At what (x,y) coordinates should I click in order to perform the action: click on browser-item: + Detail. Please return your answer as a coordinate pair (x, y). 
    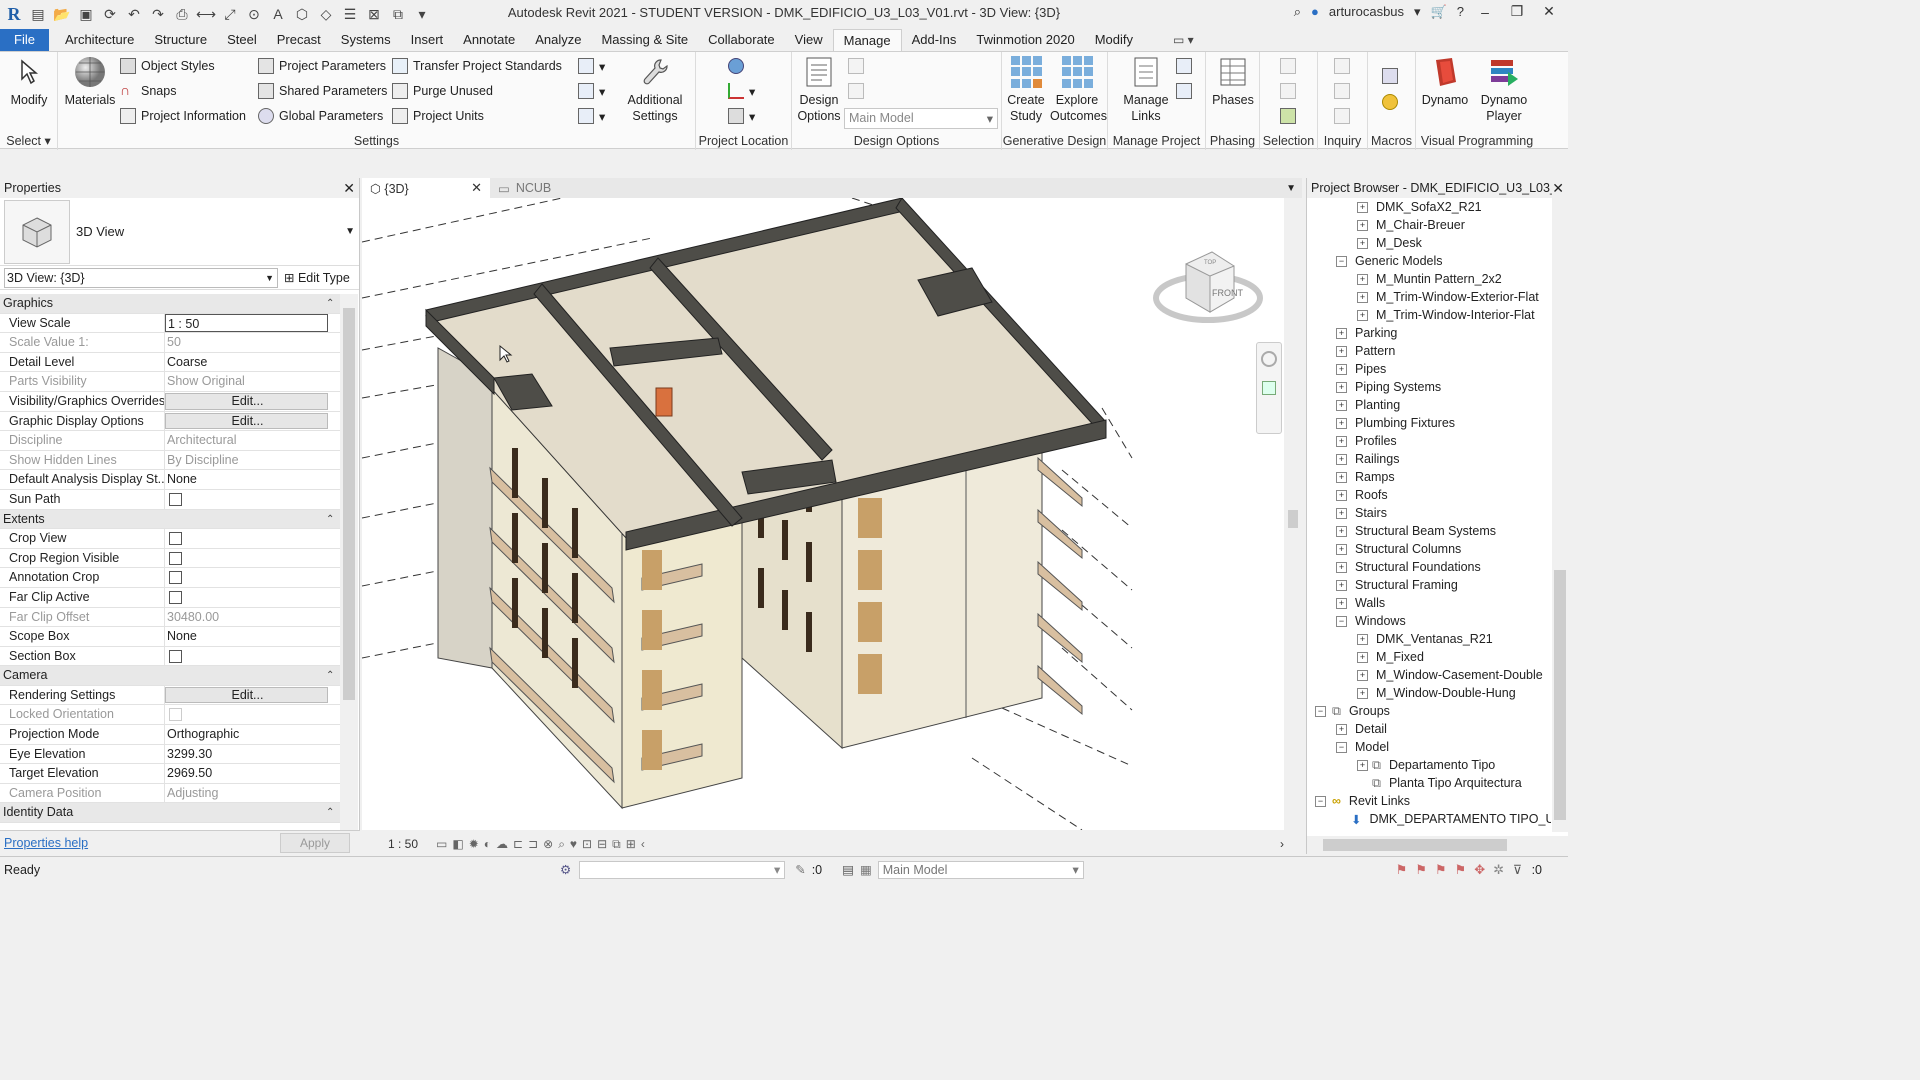
    Looking at the image, I should click on (1429, 729).